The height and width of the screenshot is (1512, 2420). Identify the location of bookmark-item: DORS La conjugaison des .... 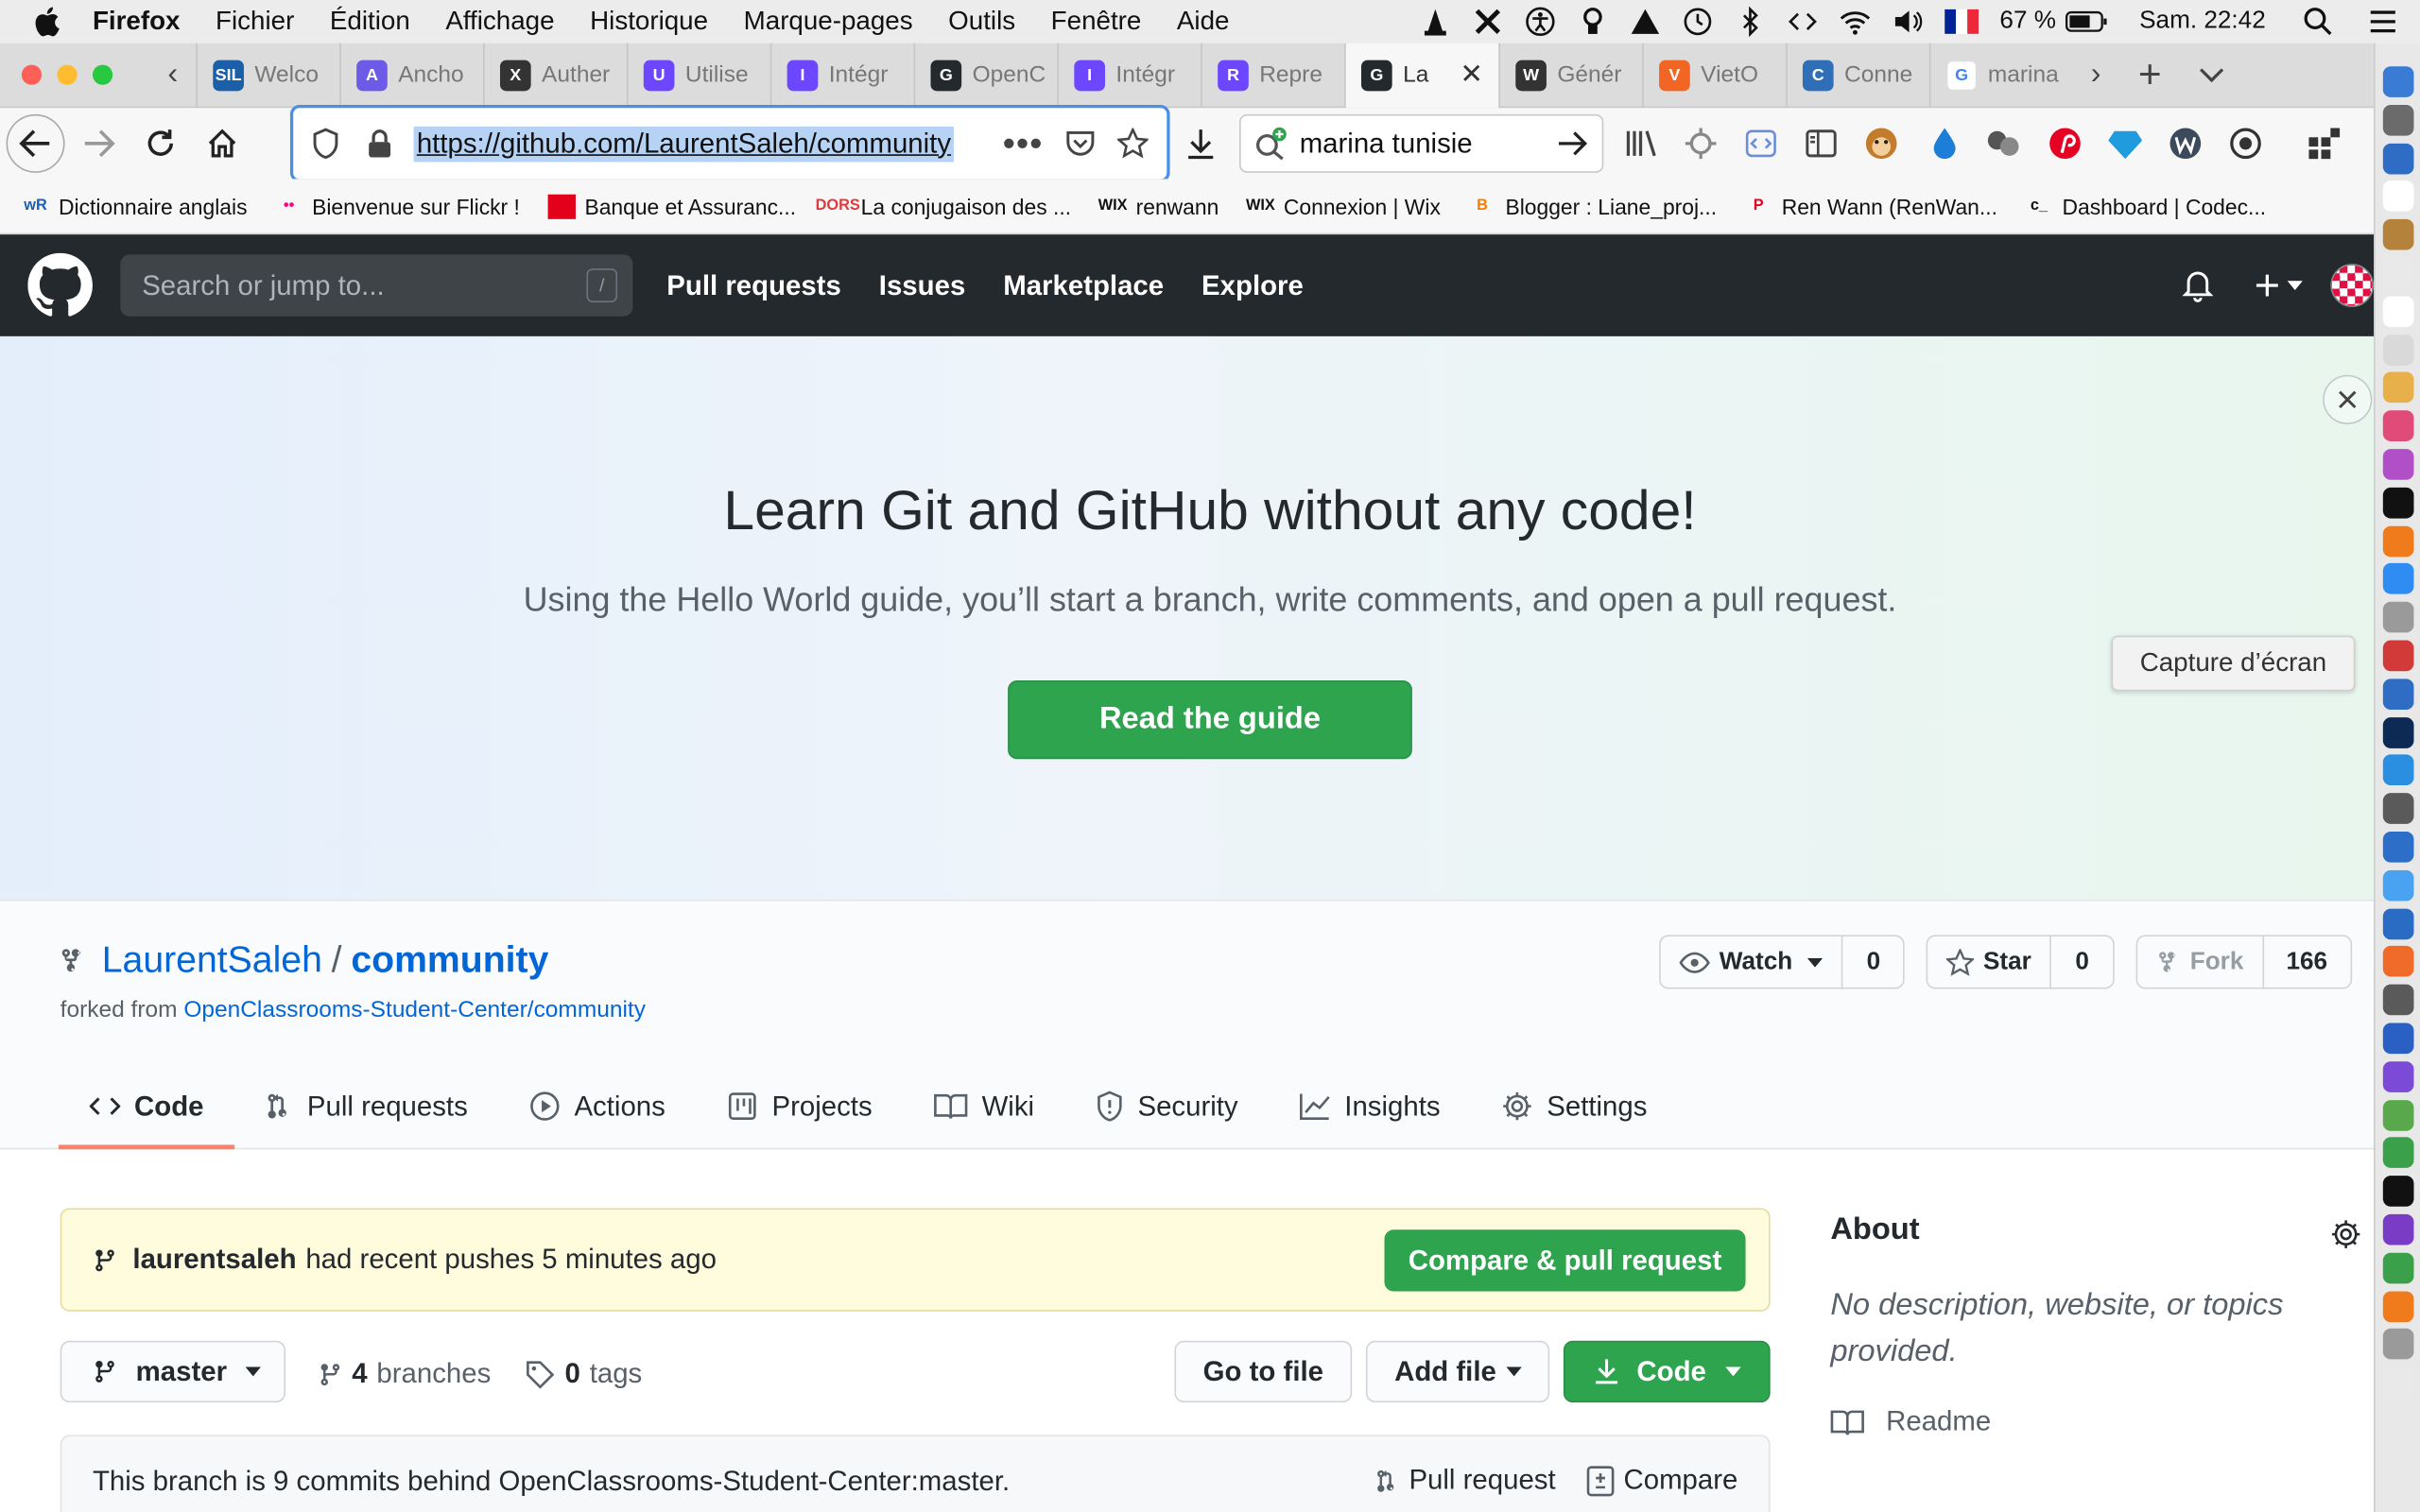
(943, 206).